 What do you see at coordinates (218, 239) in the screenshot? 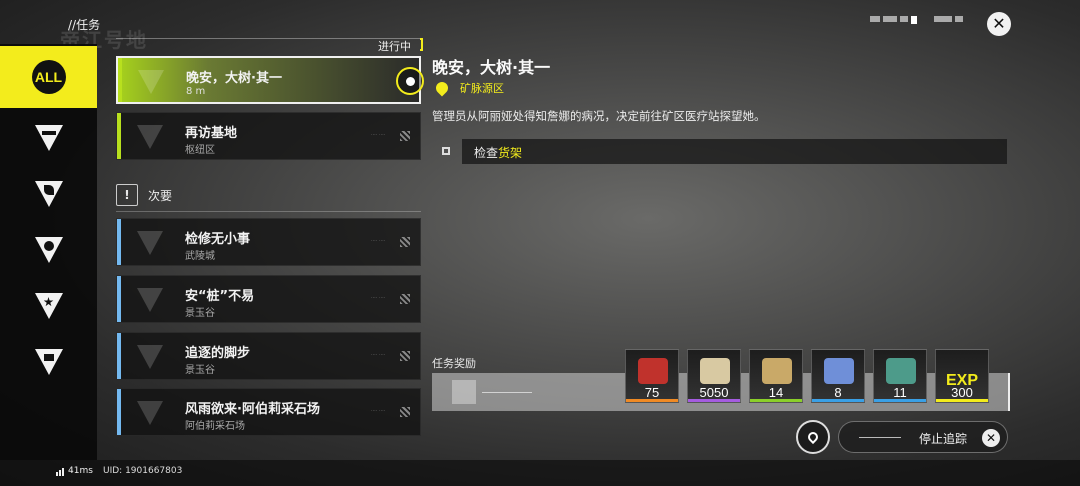
I see `quest-title: 检修无小事` at bounding box center [218, 239].